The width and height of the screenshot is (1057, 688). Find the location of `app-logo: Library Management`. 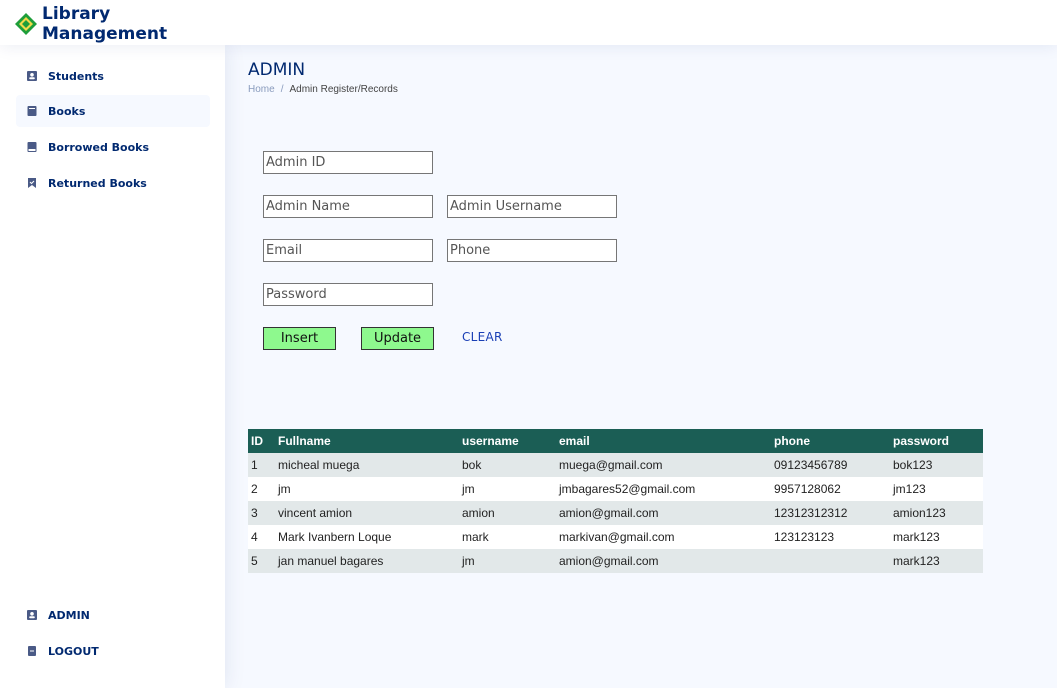

app-logo: Library Management is located at coordinates (90, 24).